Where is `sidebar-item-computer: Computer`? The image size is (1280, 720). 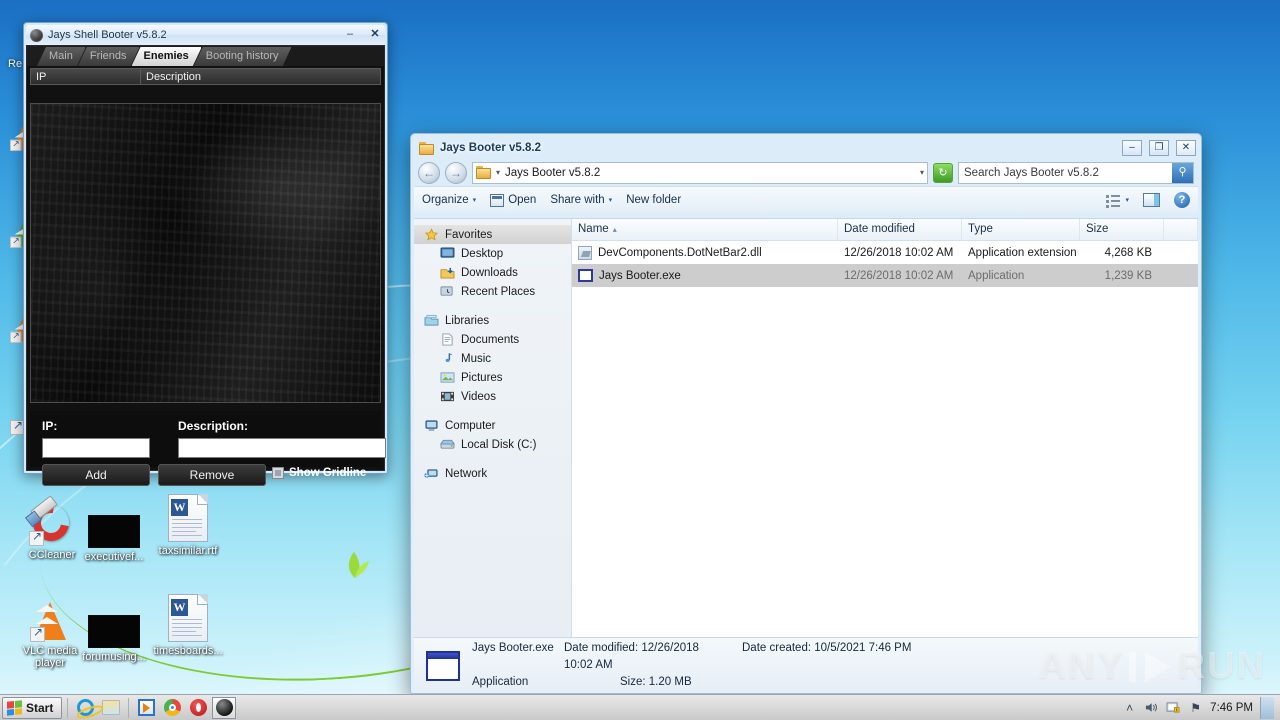 sidebar-item-computer: Computer is located at coordinates (492, 425).